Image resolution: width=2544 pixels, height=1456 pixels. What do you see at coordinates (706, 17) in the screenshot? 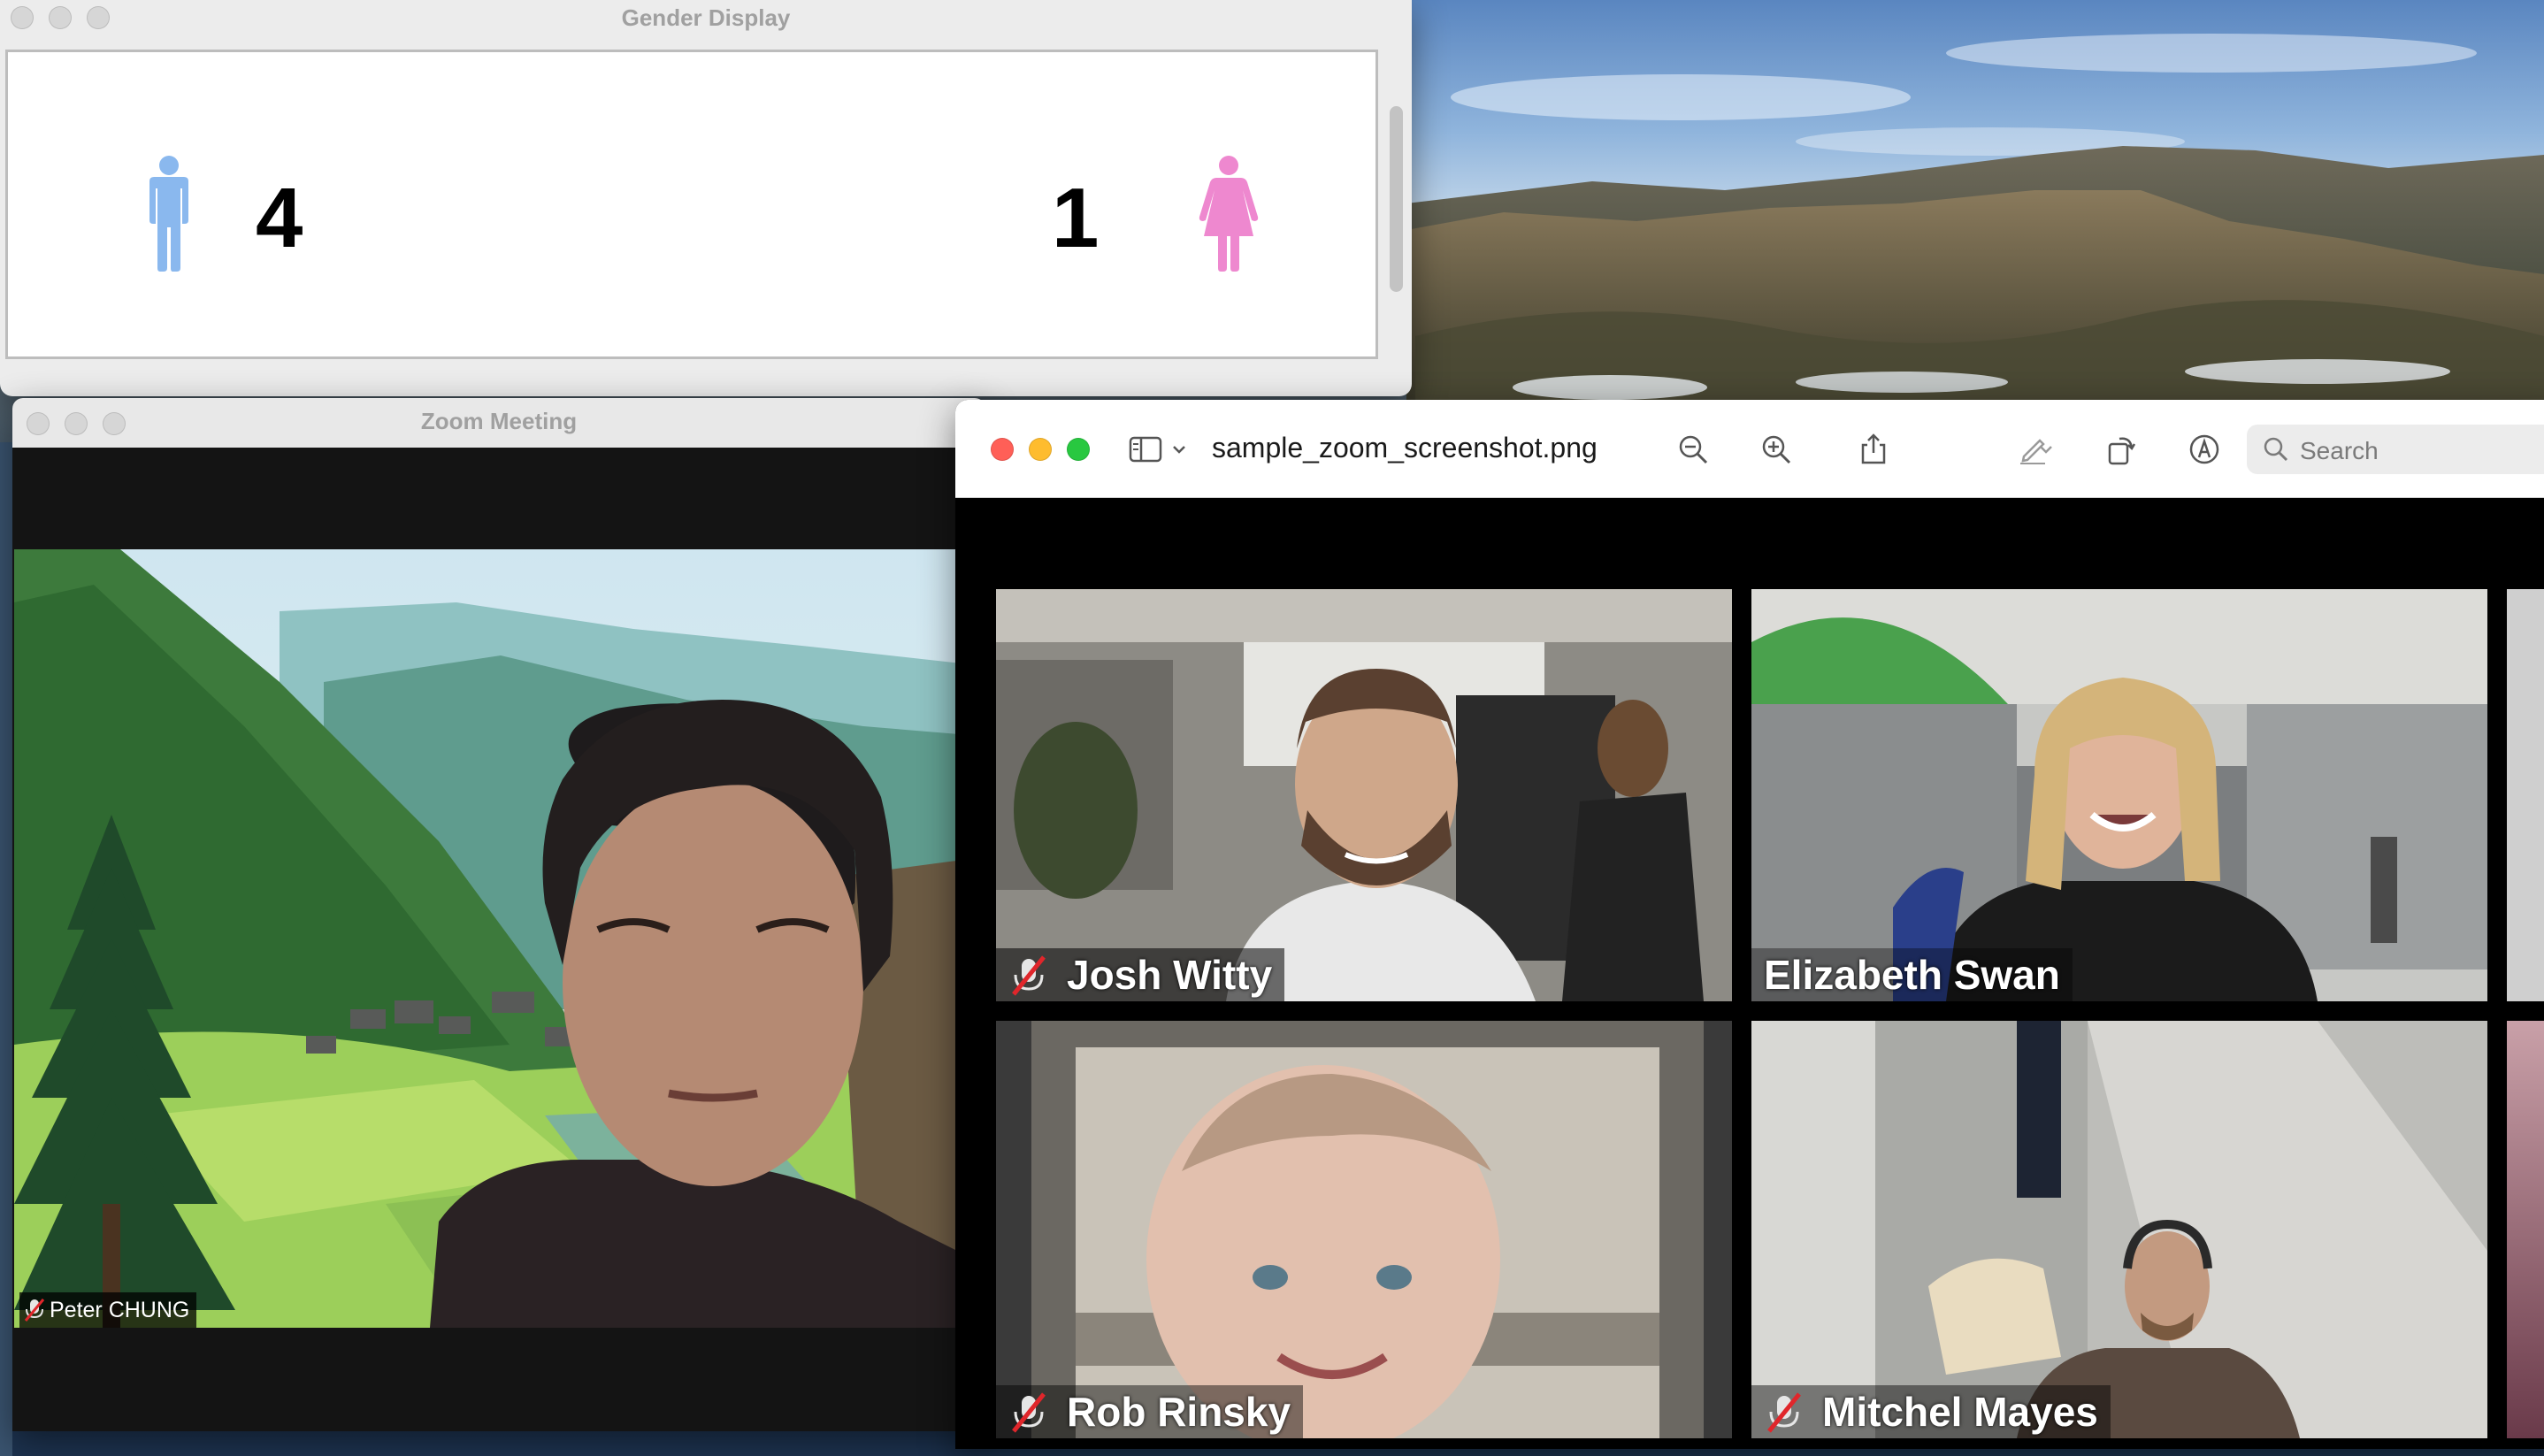
I see `window-title: Gender Display` at bounding box center [706, 17].